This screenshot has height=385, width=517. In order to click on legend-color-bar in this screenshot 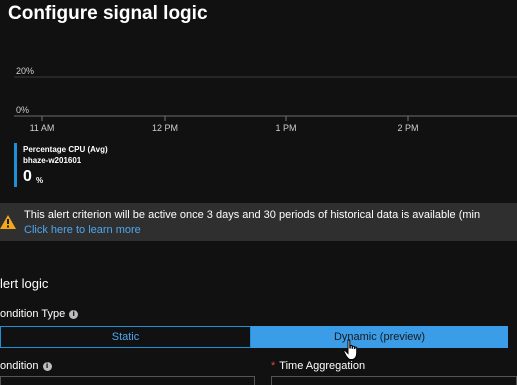, I will do `click(15, 165)`.